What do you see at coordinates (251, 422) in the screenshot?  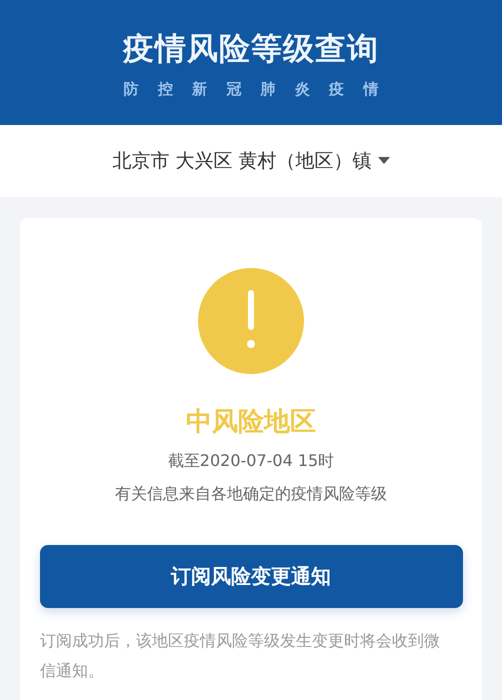 I see `risk-level-label: 中风险地区` at bounding box center [251, 422].